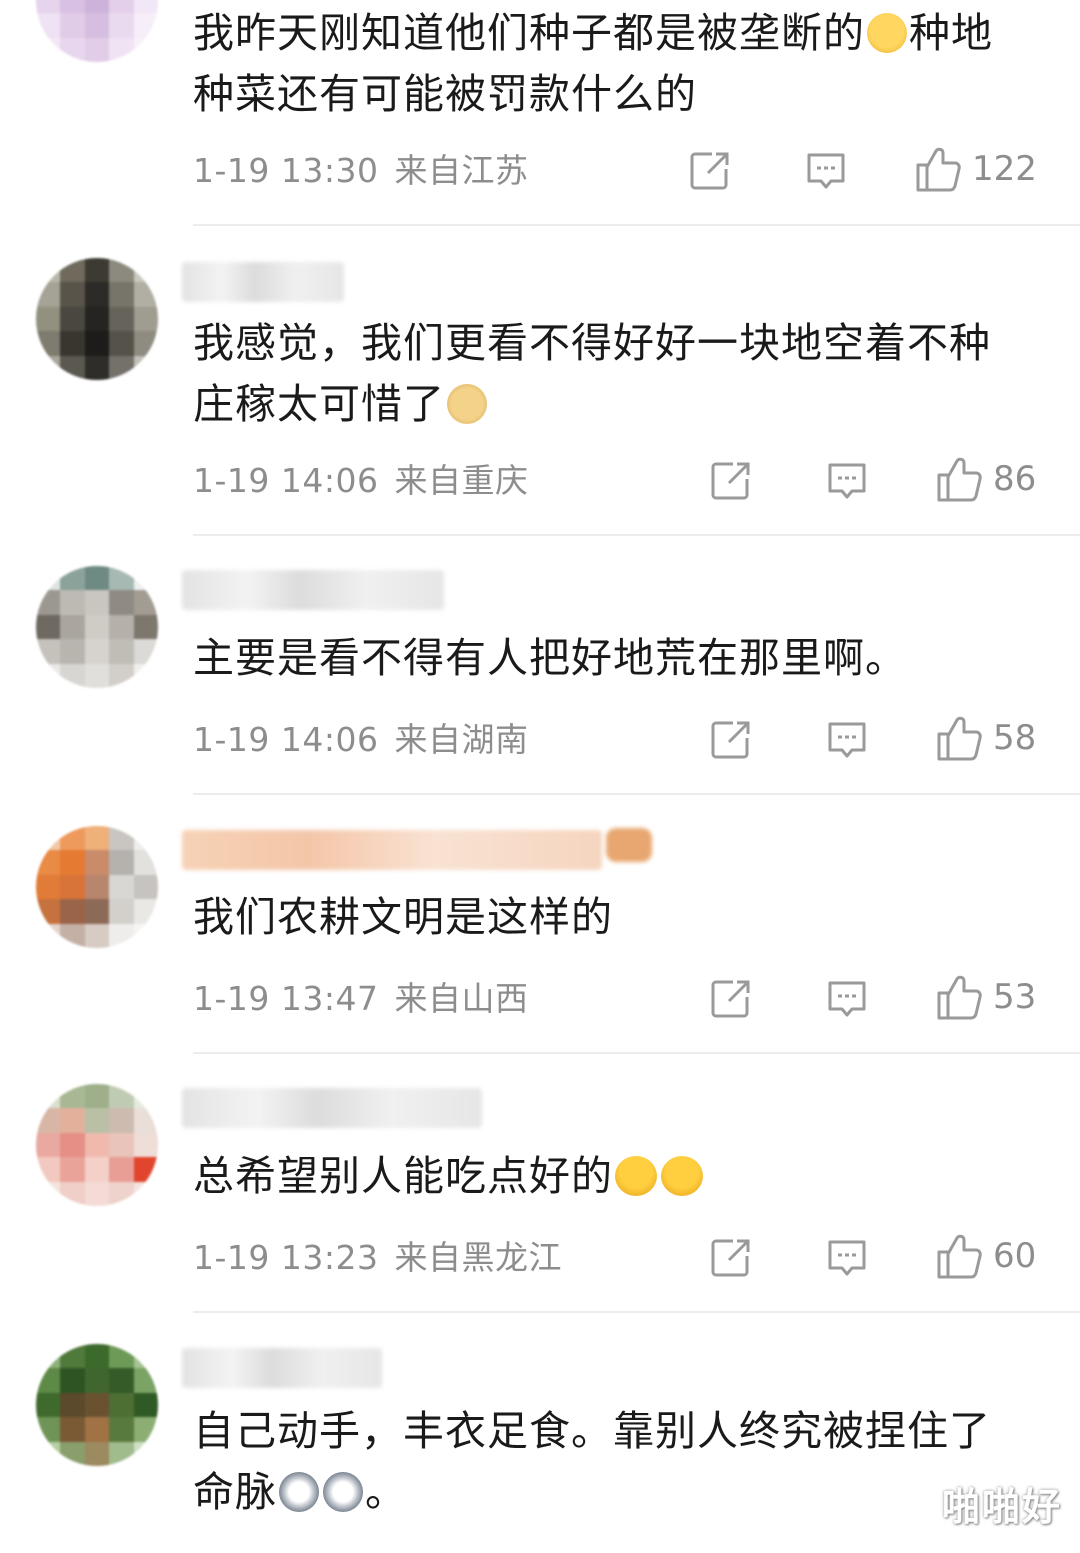 This screenshot has width=1080, height=1553. I want to click on comment-text: 主要是看不得有人把好地荒在那里啊。, so click(550, 658).